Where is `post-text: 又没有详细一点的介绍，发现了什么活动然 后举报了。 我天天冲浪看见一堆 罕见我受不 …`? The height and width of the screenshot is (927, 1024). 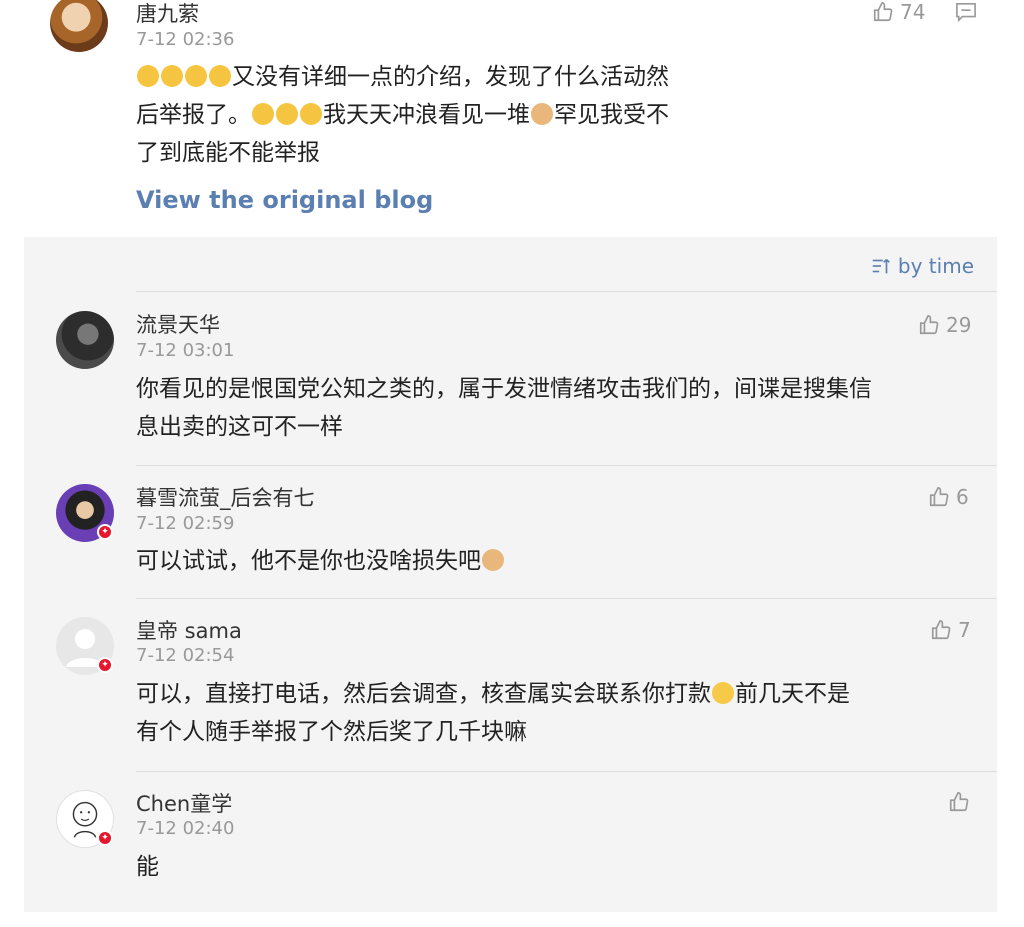
post-text: 又没有详细一点的介绍，发现了什么活动然 后举报了。 我天天冲浪看见一堆 罕见我受不 … is located at coordinates (456, 115).